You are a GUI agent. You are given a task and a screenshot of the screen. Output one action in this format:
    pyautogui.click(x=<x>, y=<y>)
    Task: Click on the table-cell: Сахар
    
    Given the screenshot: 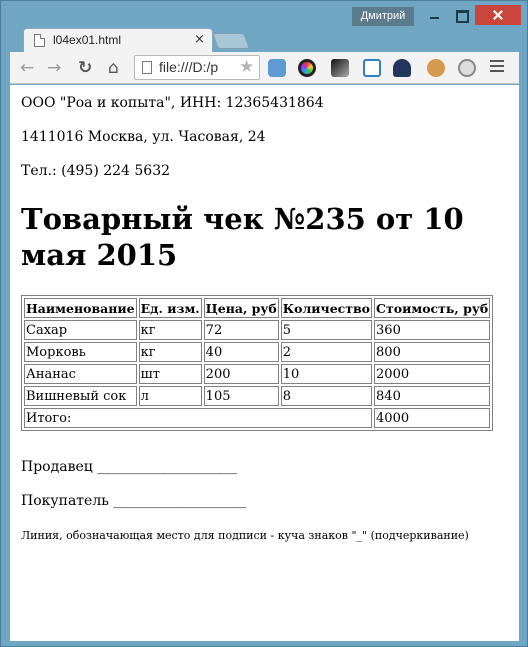 What is the action you would take?
    pyautogui.click(x=80, y=330)
    